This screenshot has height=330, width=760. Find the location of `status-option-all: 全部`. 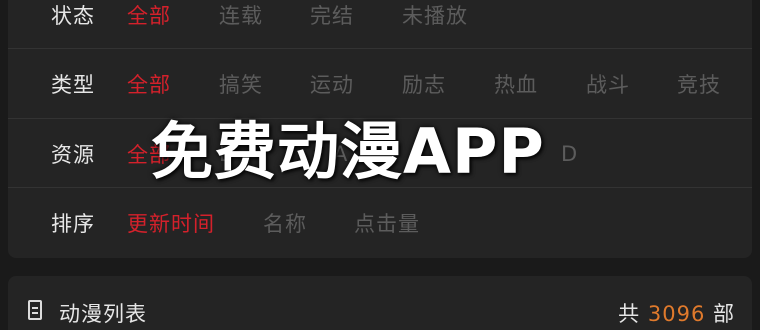

status-option-all: 全部 is located at coordinates (149, 15).